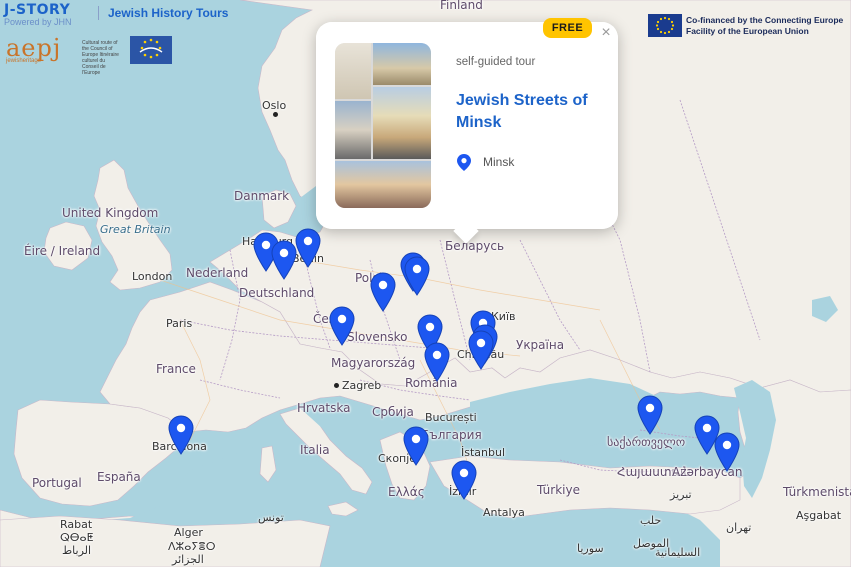 The width and height of the screenshot is (851, 567). Describe the element at coordinates (38, 22) in the screenshot. I see `jstory-powered-by: Powered by JHN` at that location.